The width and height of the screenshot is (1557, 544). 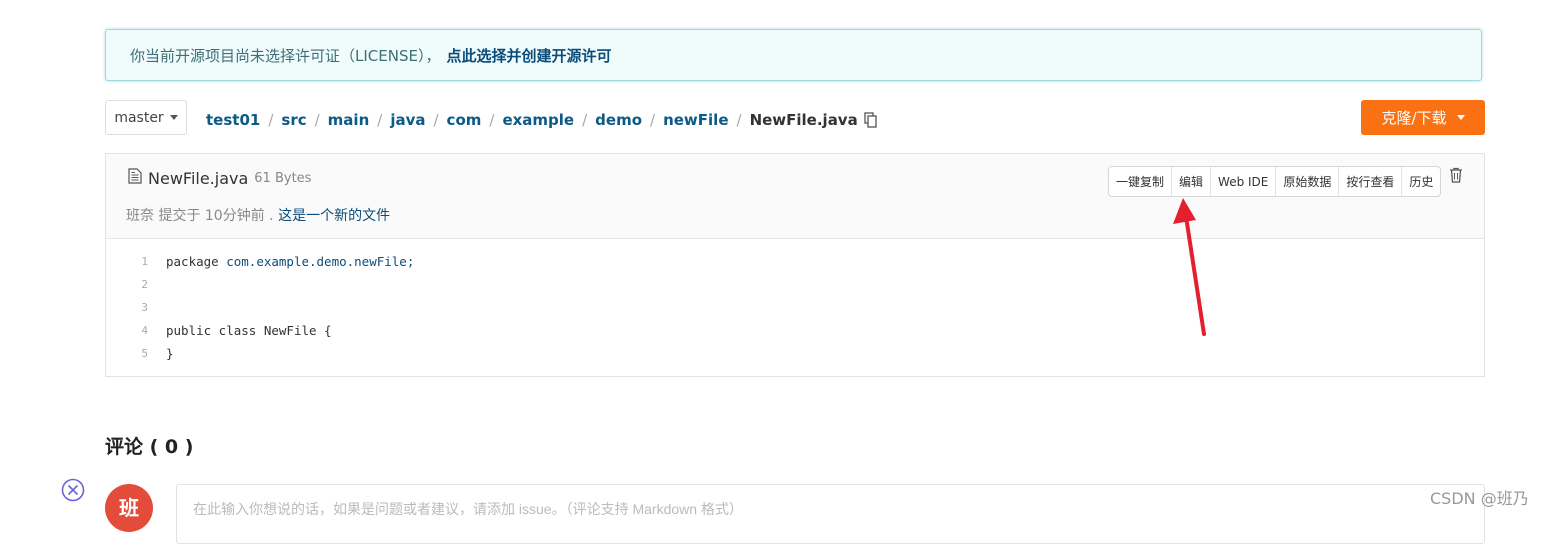 I want to click on code-line: 4 public class NewFile {, so click(x=260, y=330).